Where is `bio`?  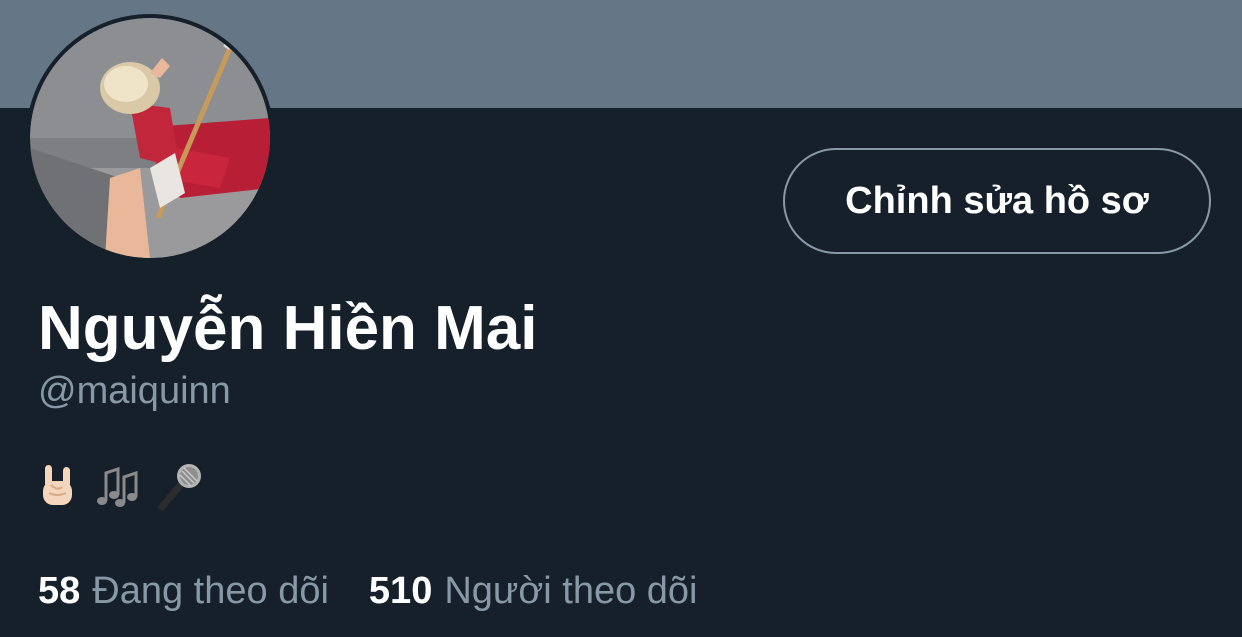
bio is located at coordinates (122, 486).